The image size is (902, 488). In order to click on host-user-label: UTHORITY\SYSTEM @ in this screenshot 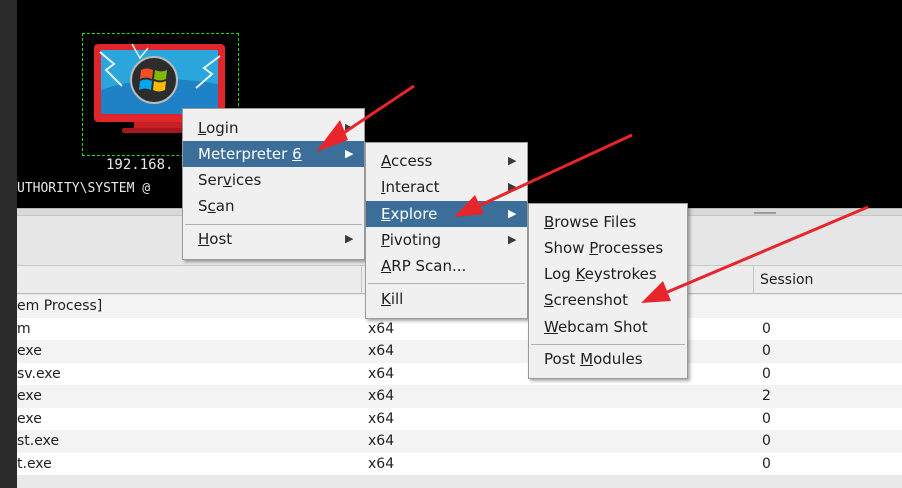, I will do `click(84, 188)`.